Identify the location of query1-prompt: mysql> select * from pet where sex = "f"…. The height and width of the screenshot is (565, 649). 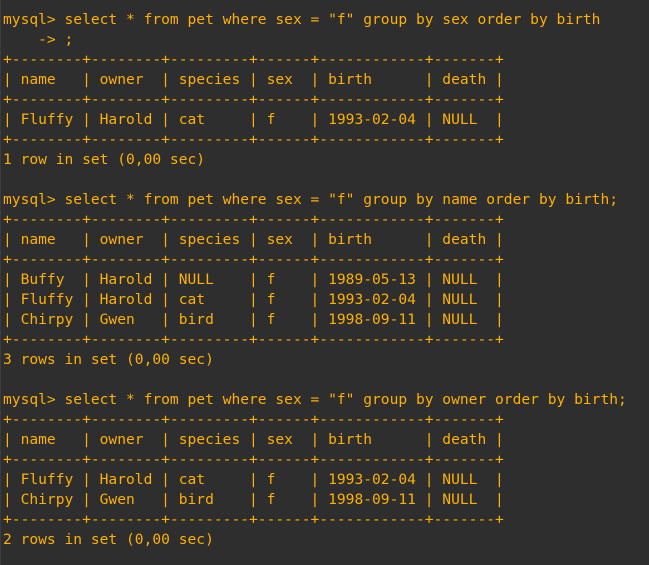
(302, 19).